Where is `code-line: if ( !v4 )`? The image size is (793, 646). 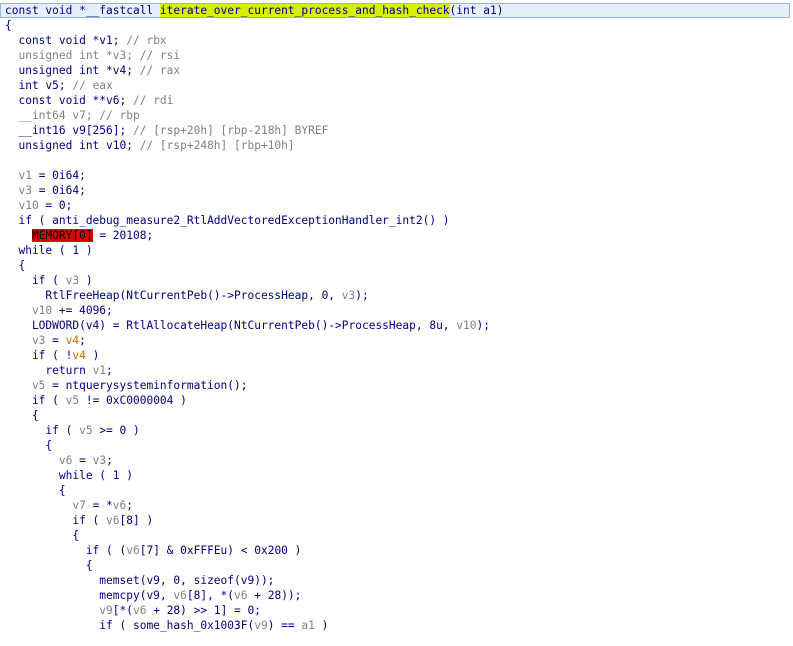
code-line: if ( !v4 ) is located at coordinates (52, 355).